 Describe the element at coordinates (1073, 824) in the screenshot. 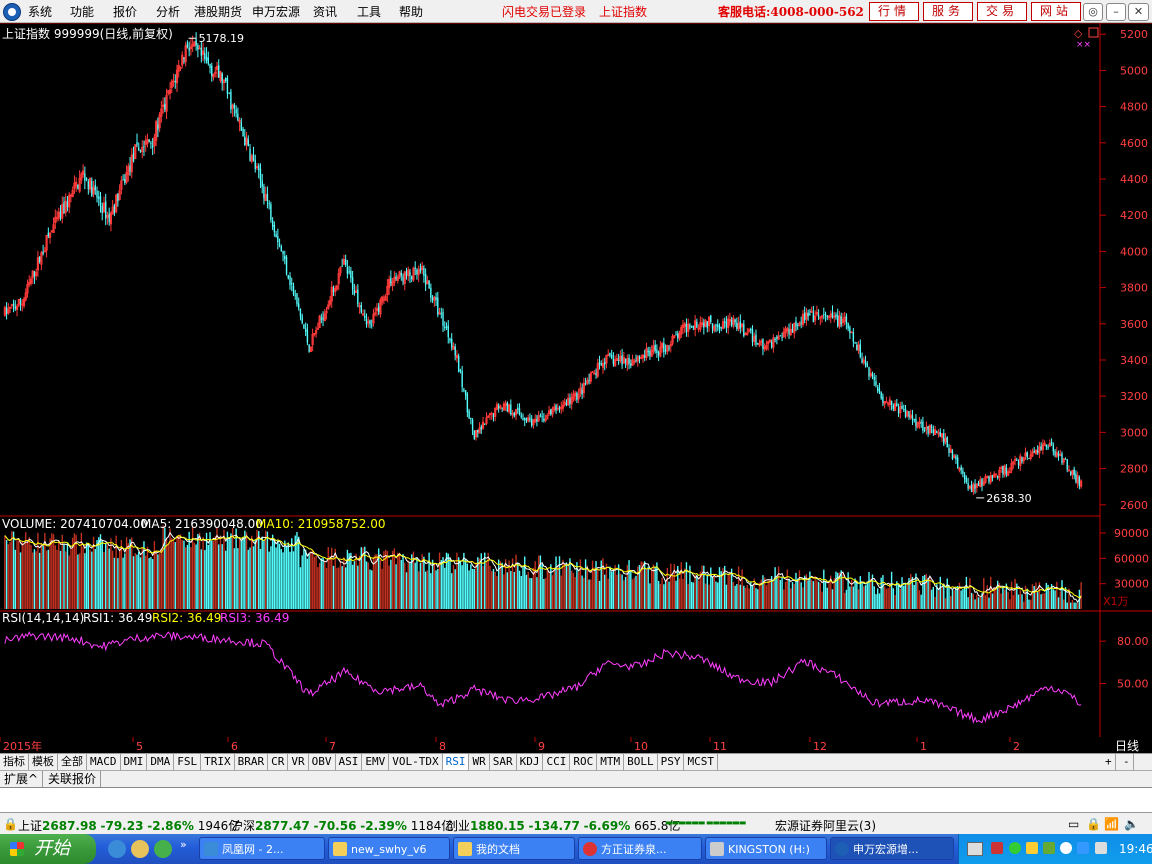

I see `panel-icon: ▭` at that location.